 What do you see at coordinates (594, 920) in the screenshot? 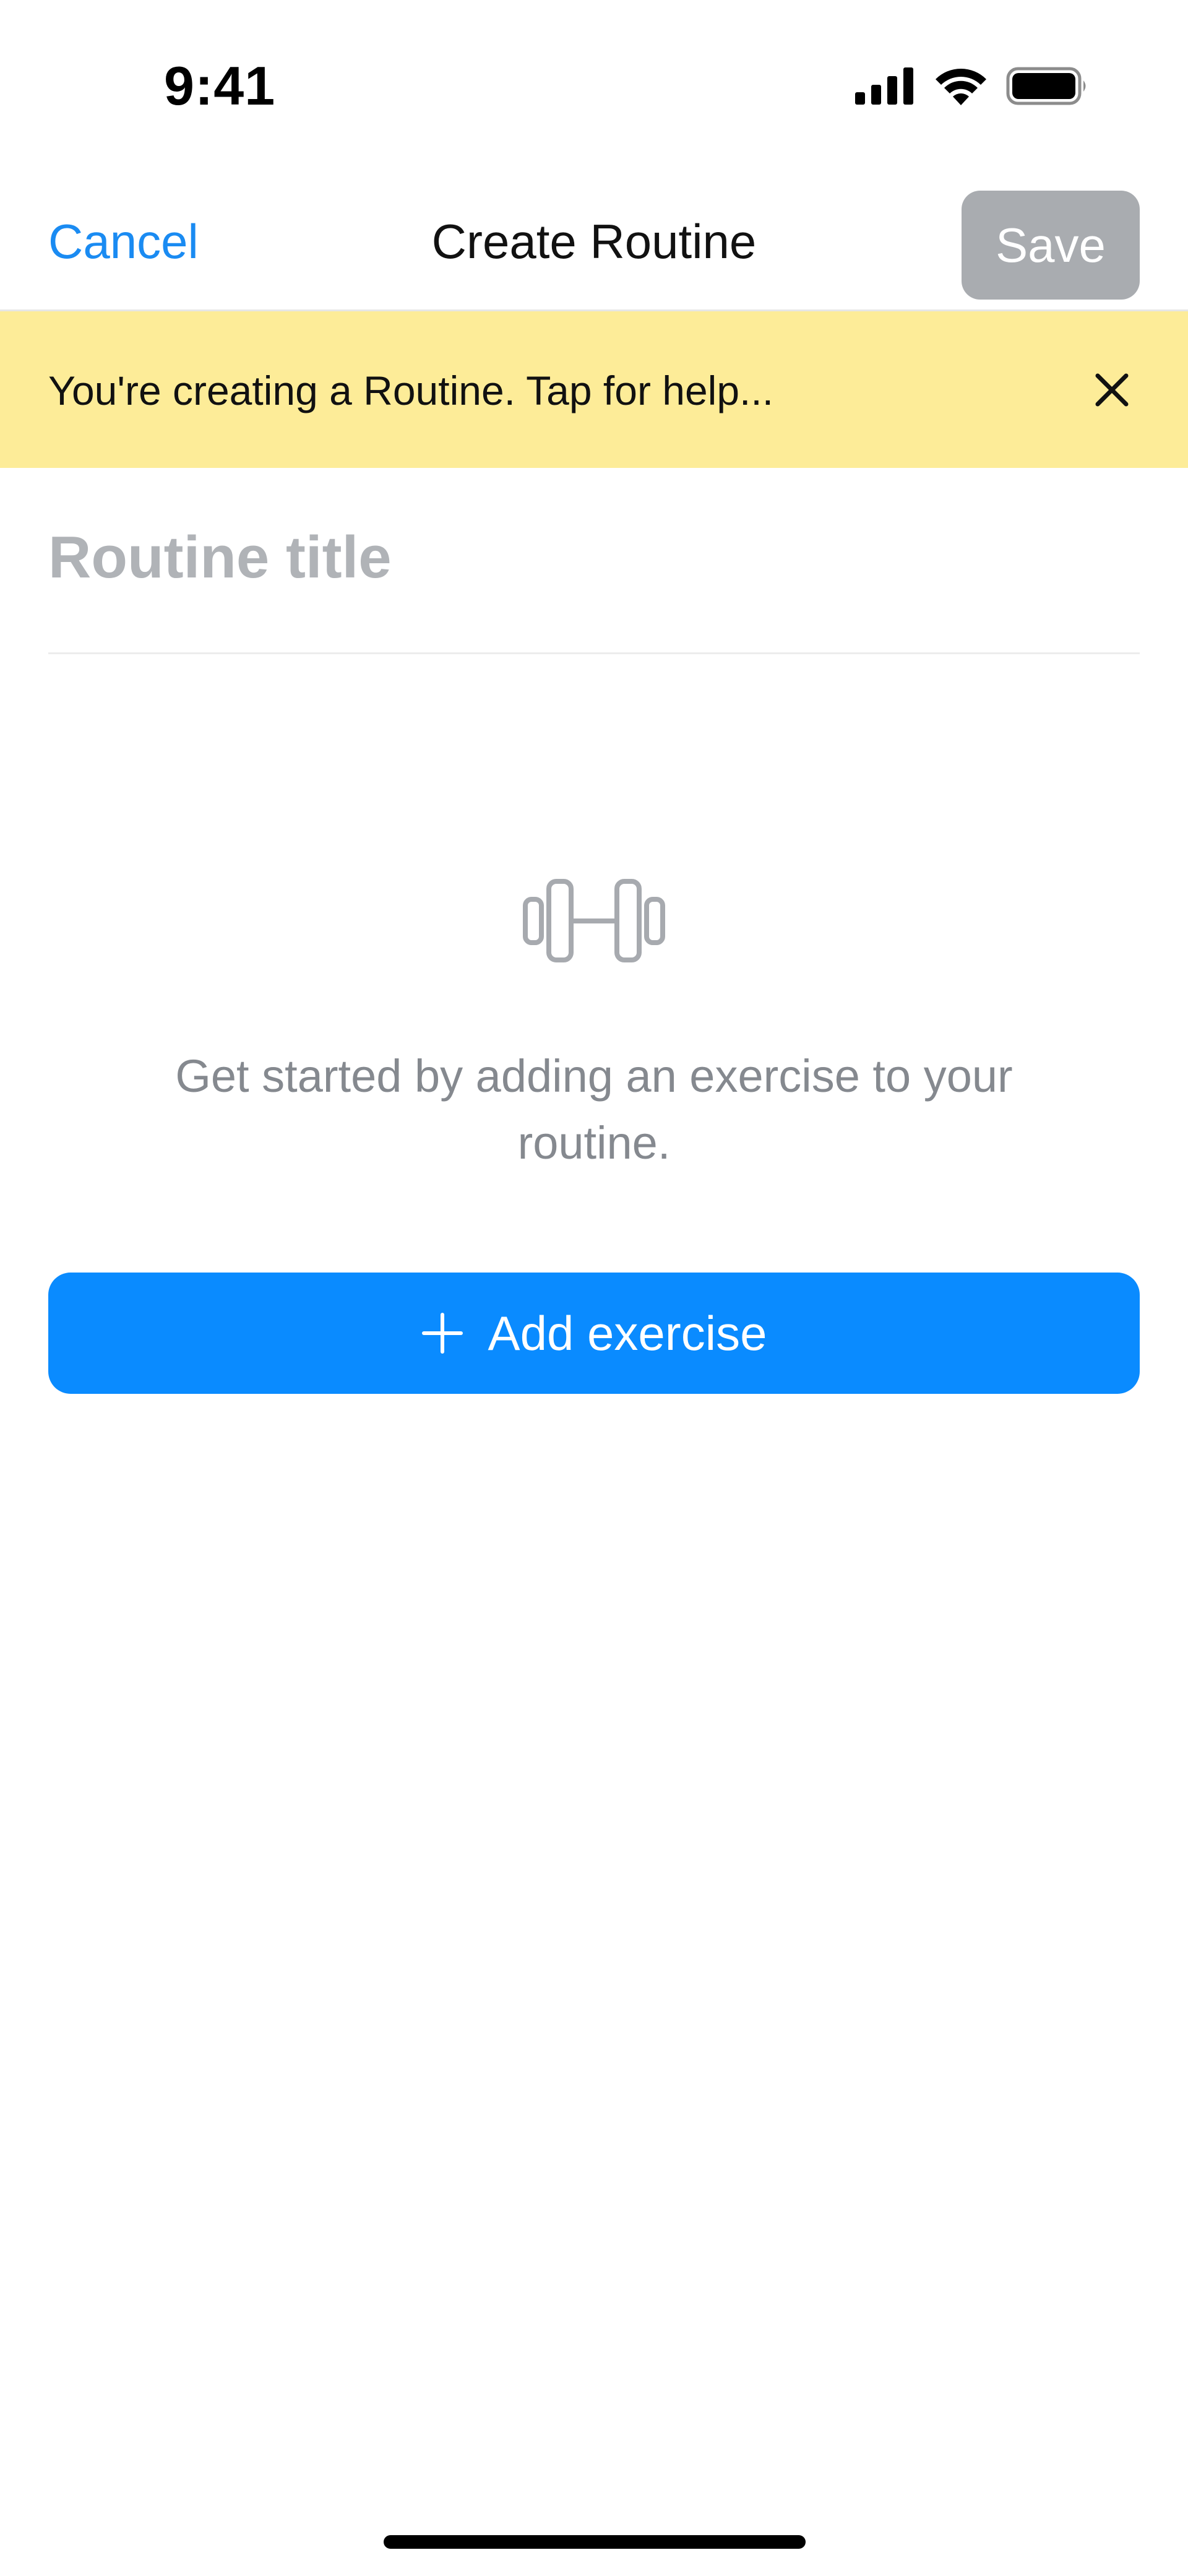
I see `dumbbell-icon` at bounding box center [594, 920].